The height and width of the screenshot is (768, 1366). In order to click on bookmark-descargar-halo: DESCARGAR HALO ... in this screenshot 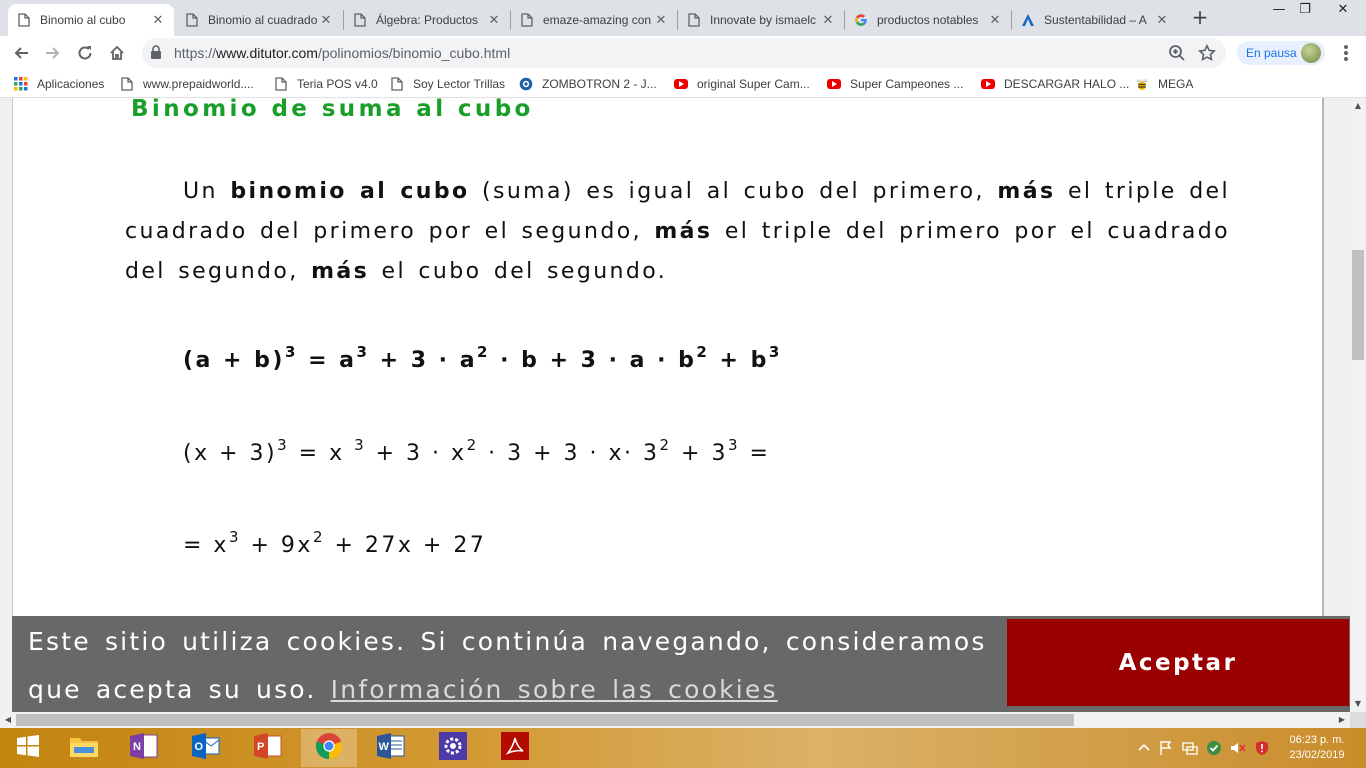, I will do `click(1055, 84)`.